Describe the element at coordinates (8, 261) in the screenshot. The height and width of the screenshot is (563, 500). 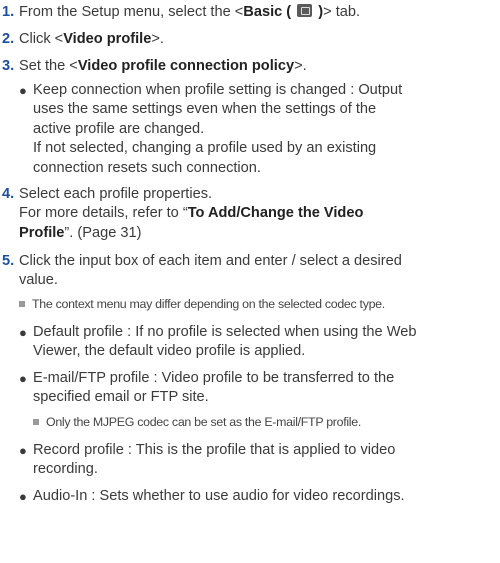
I see `step-number: 5.` at that location.